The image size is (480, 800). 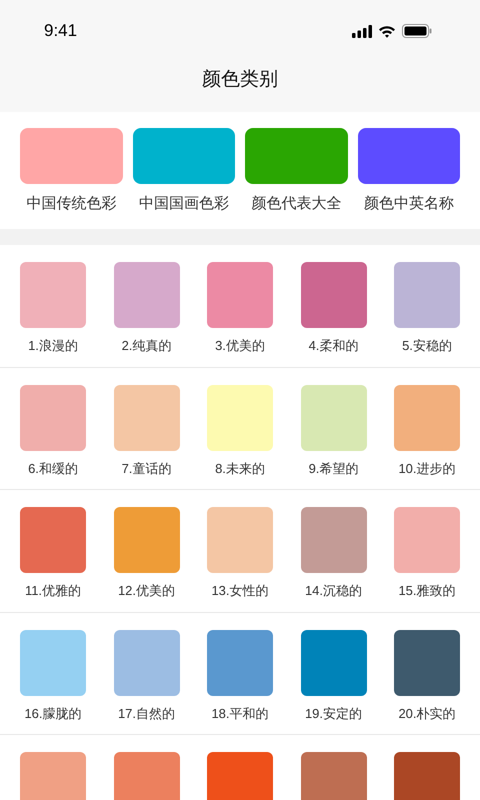 I want to click on color-label: 19.安定的, so click(x=333, y=713).